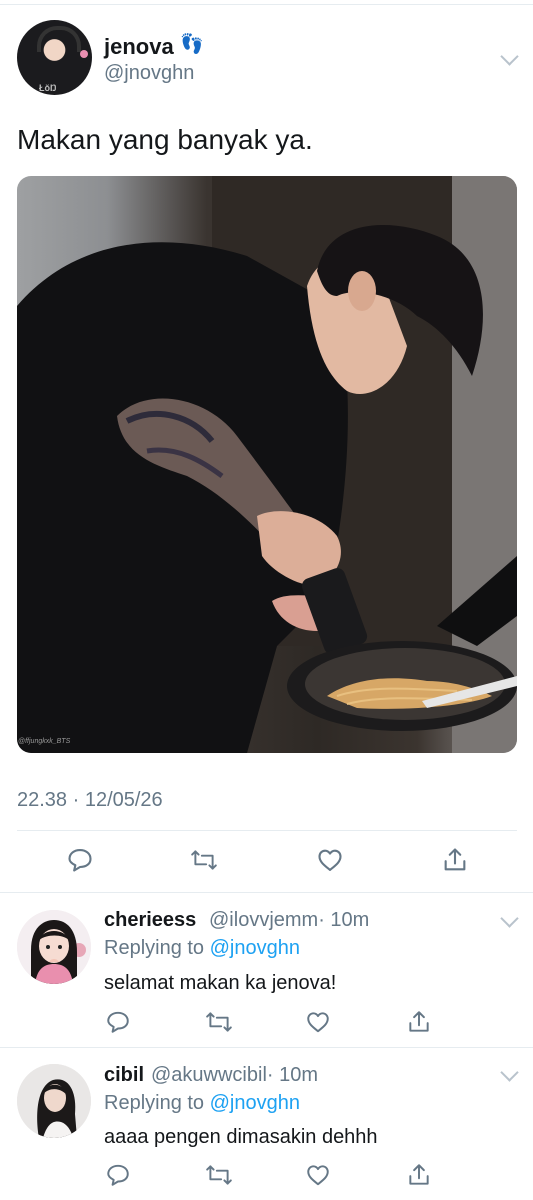  I want to click on author-avatar: ŁŏŊ, so click(54, 57).